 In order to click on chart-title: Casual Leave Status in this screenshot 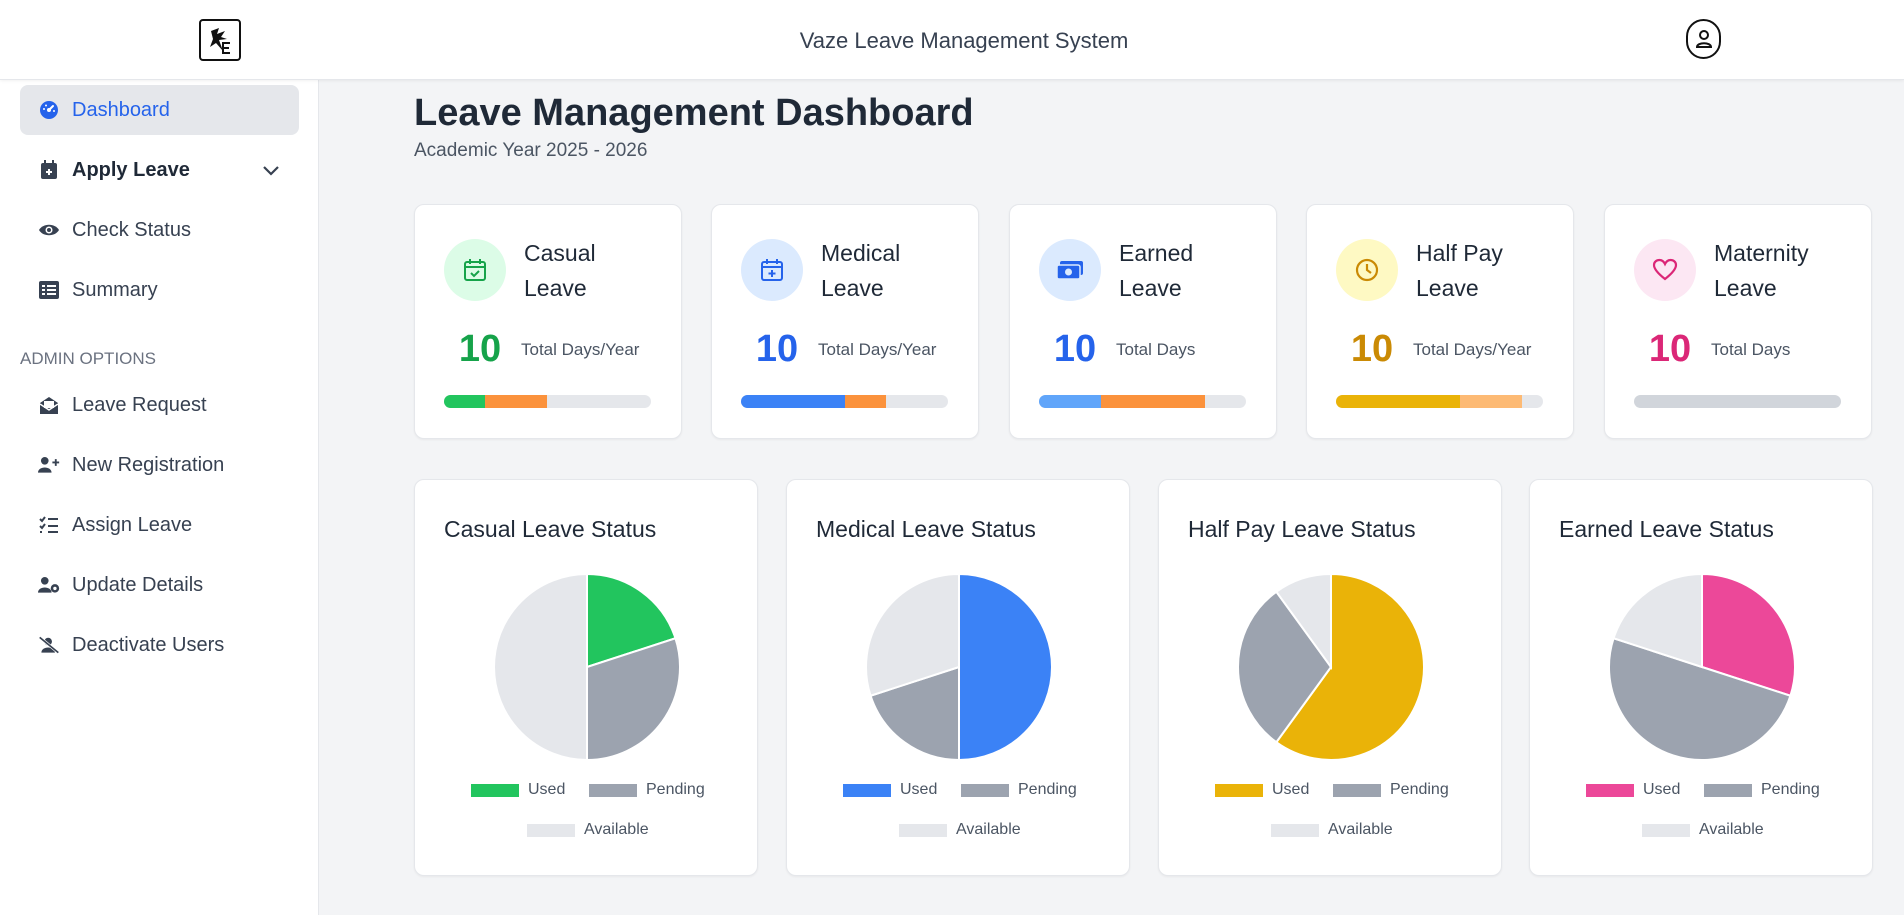, I will do `click(550, 529)`.